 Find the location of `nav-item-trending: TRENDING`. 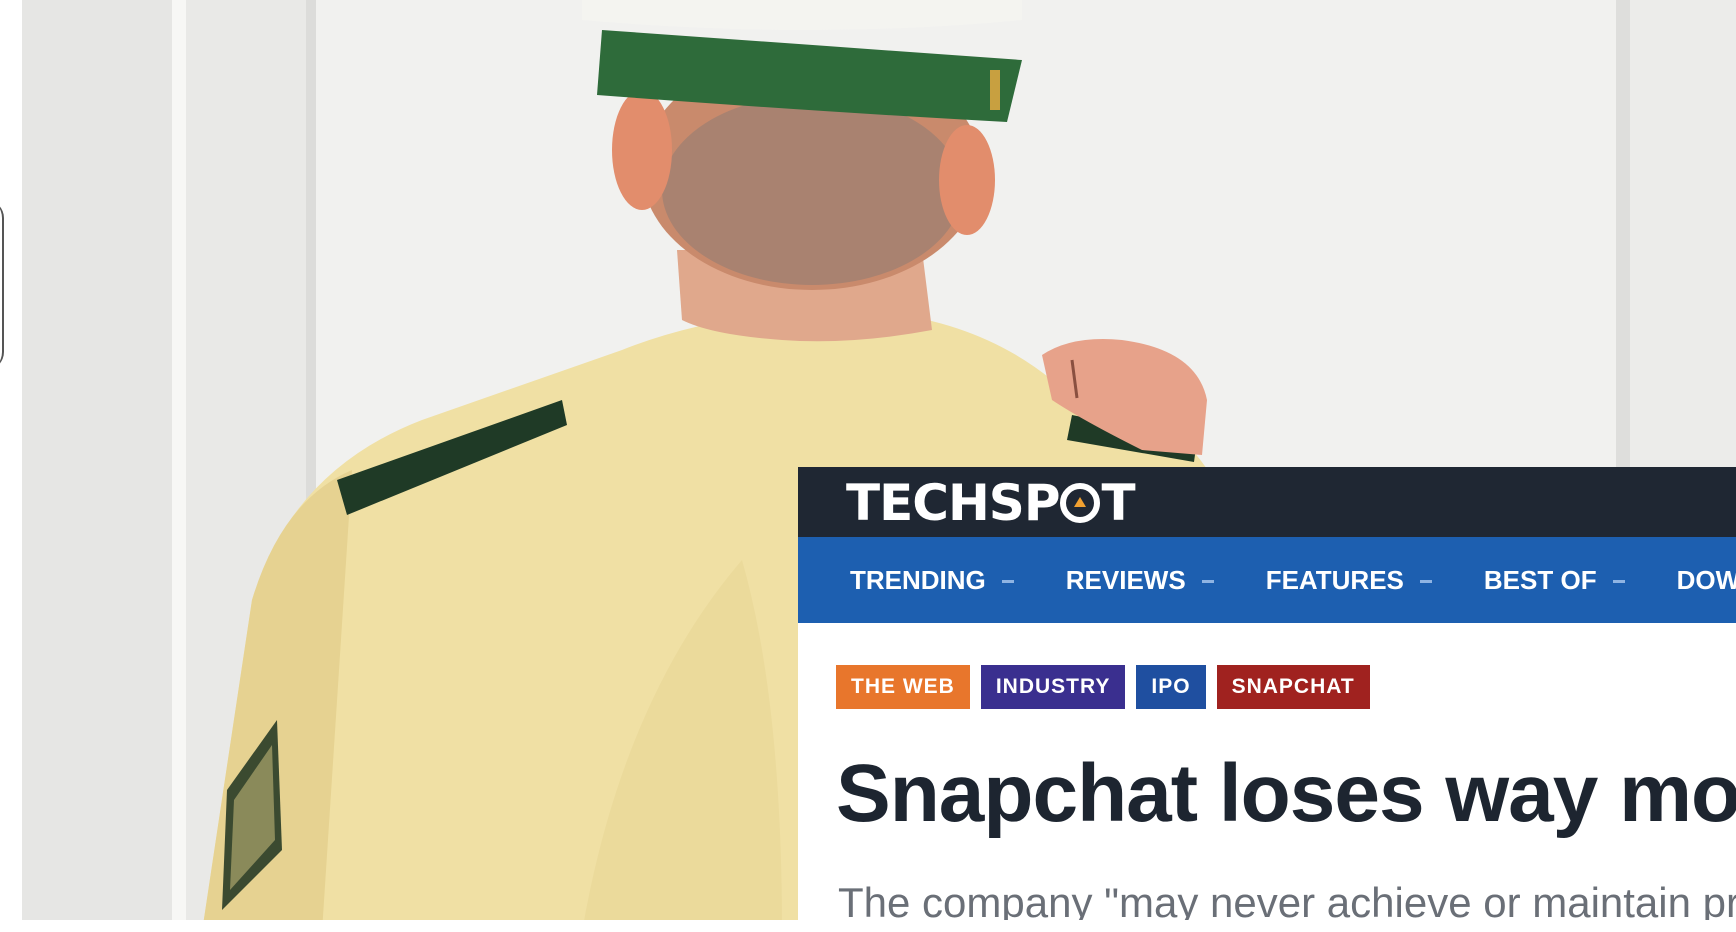

nav-item-trending: TRENDING is located at coordinates (932, 580).